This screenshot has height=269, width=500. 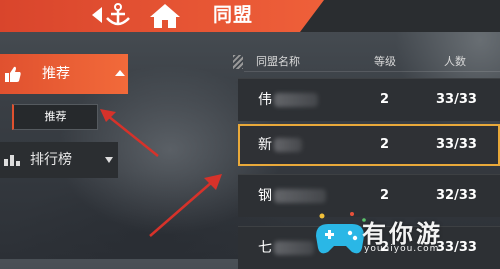 I want to click on alliance-row-selected: 新 2 33/33, so click(x=369, y=145).